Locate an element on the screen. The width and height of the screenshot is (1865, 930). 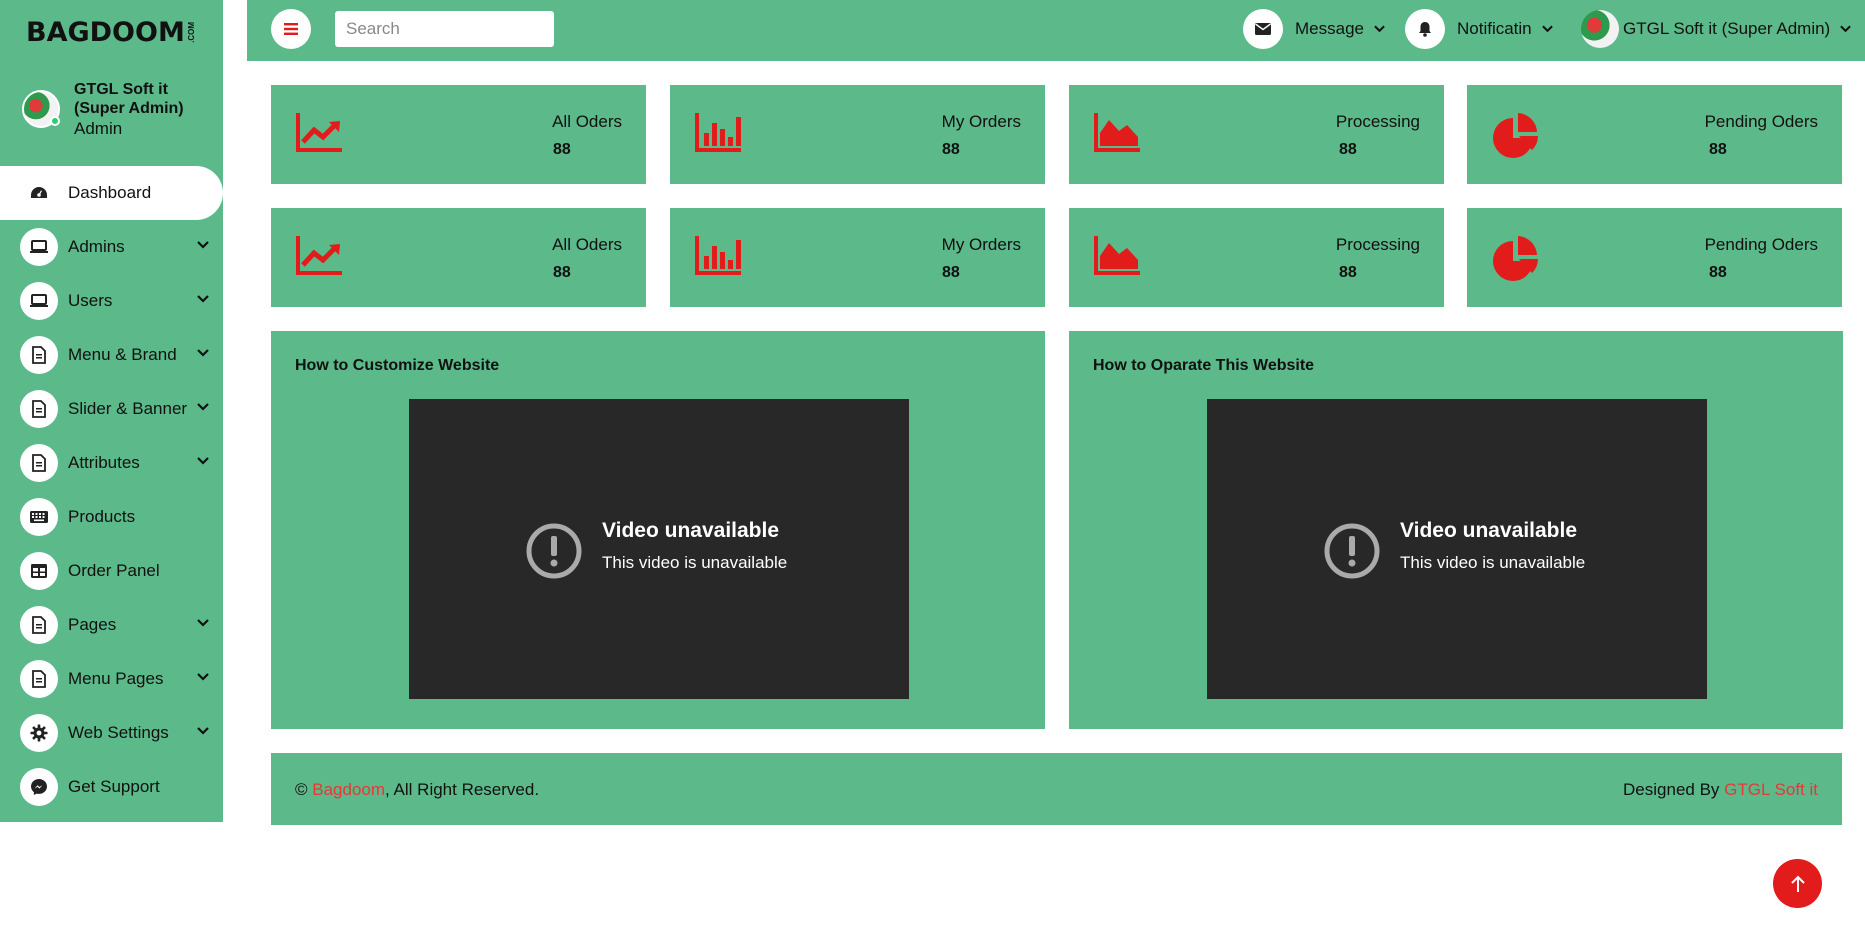
sidebar-item-products: Products is located at coordinates (111, 517).